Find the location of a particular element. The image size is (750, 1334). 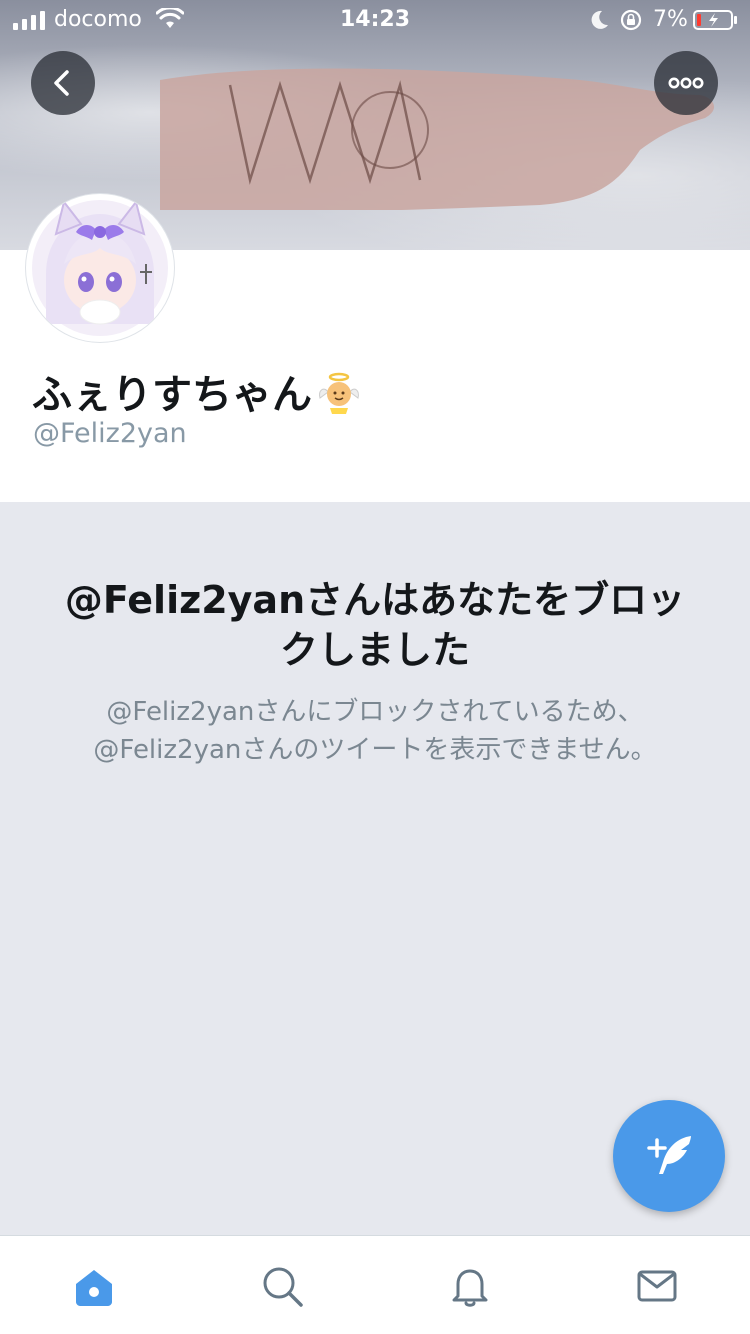

chevron-left-icon is located at coordinates (61, 83).